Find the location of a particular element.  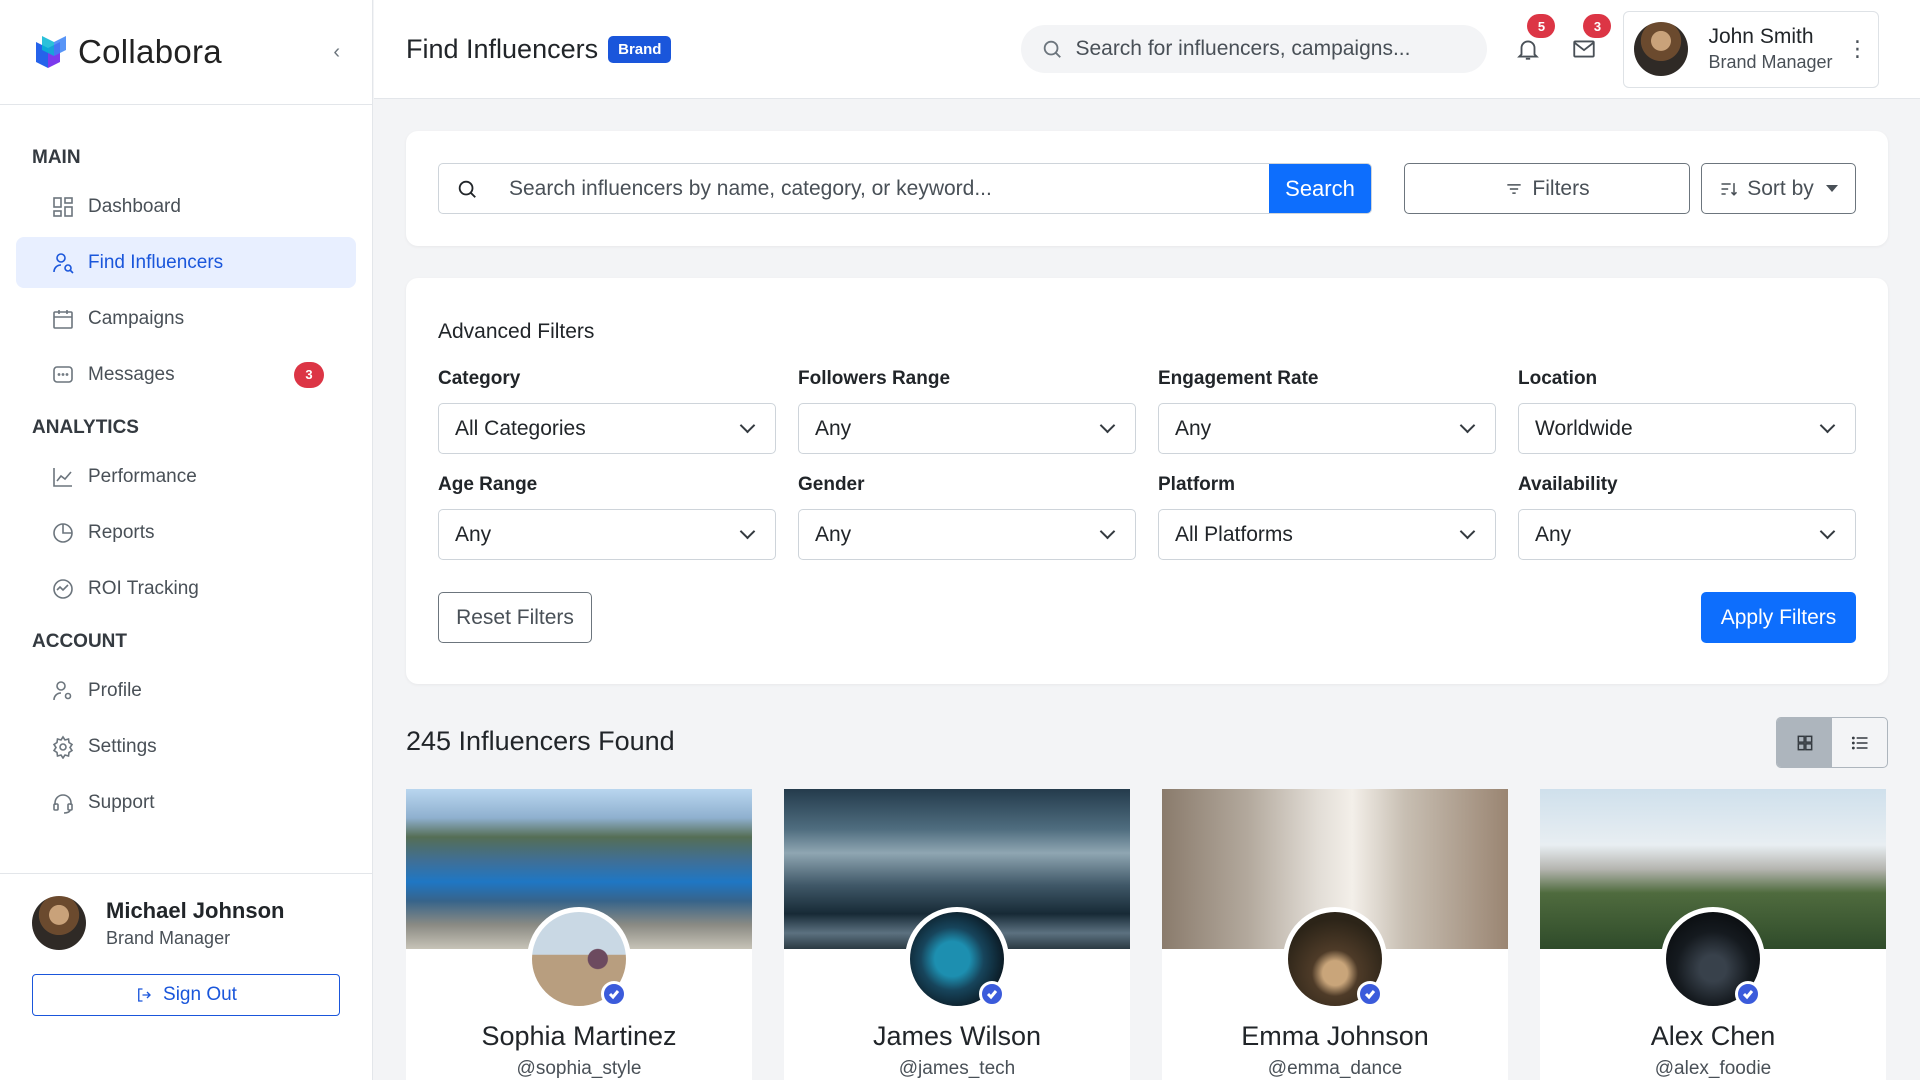

line-chart-icon is located at coordinates (63, 477).